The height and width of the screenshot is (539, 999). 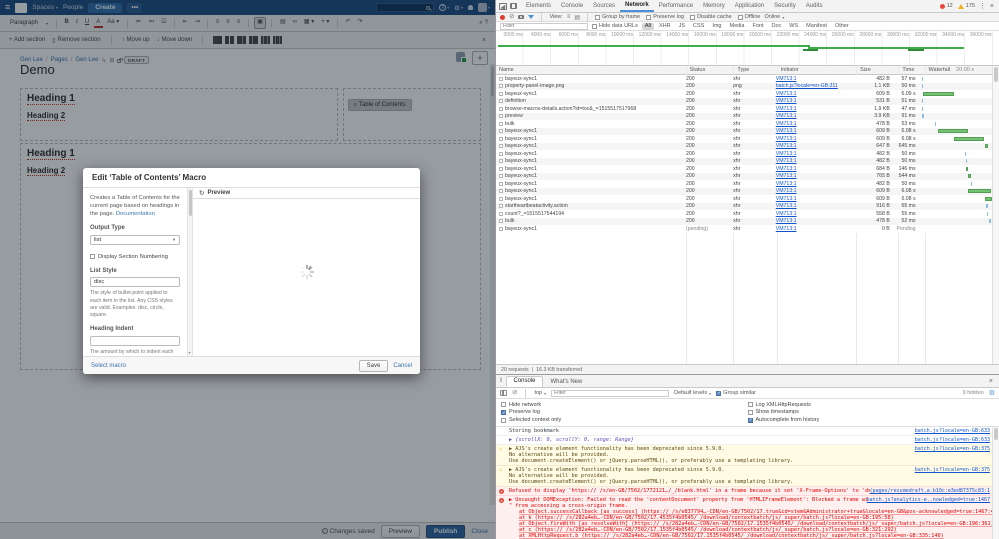 What do you see at coordinates (503, 6) in the screenshot?
I see `inspect-element-icon` at bounding box center [503, 6].